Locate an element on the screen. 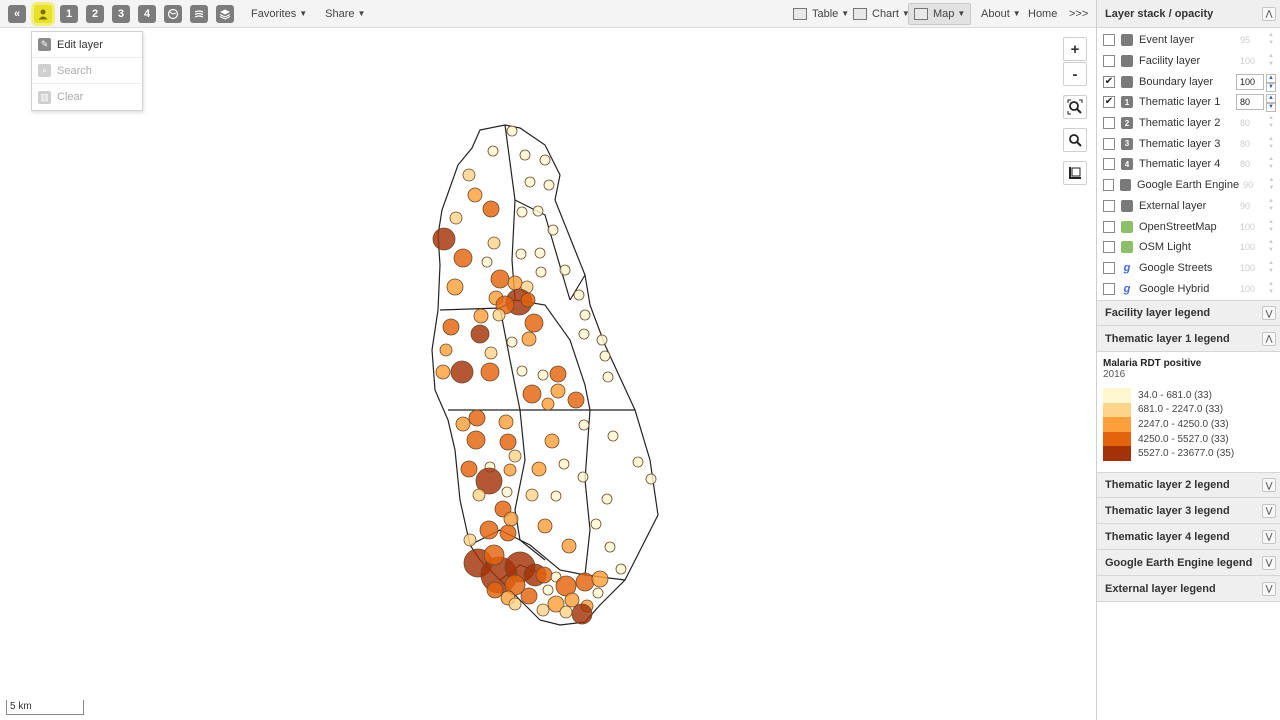 Image resolution: width=1280 pixels, height=720 pixels. opacity-input: 90 is located at coordinates (1250, 206).